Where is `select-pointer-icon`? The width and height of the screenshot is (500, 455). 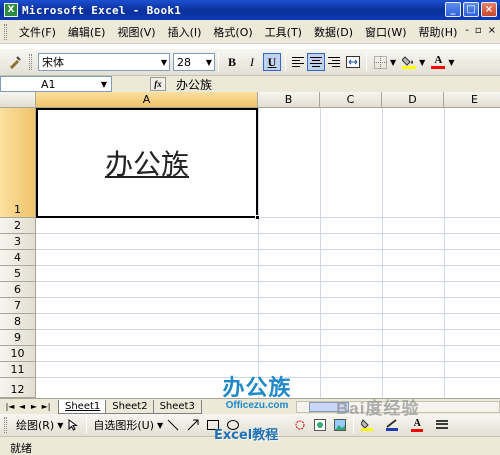 select-pointer-icon is located at coordinates (73, 425).